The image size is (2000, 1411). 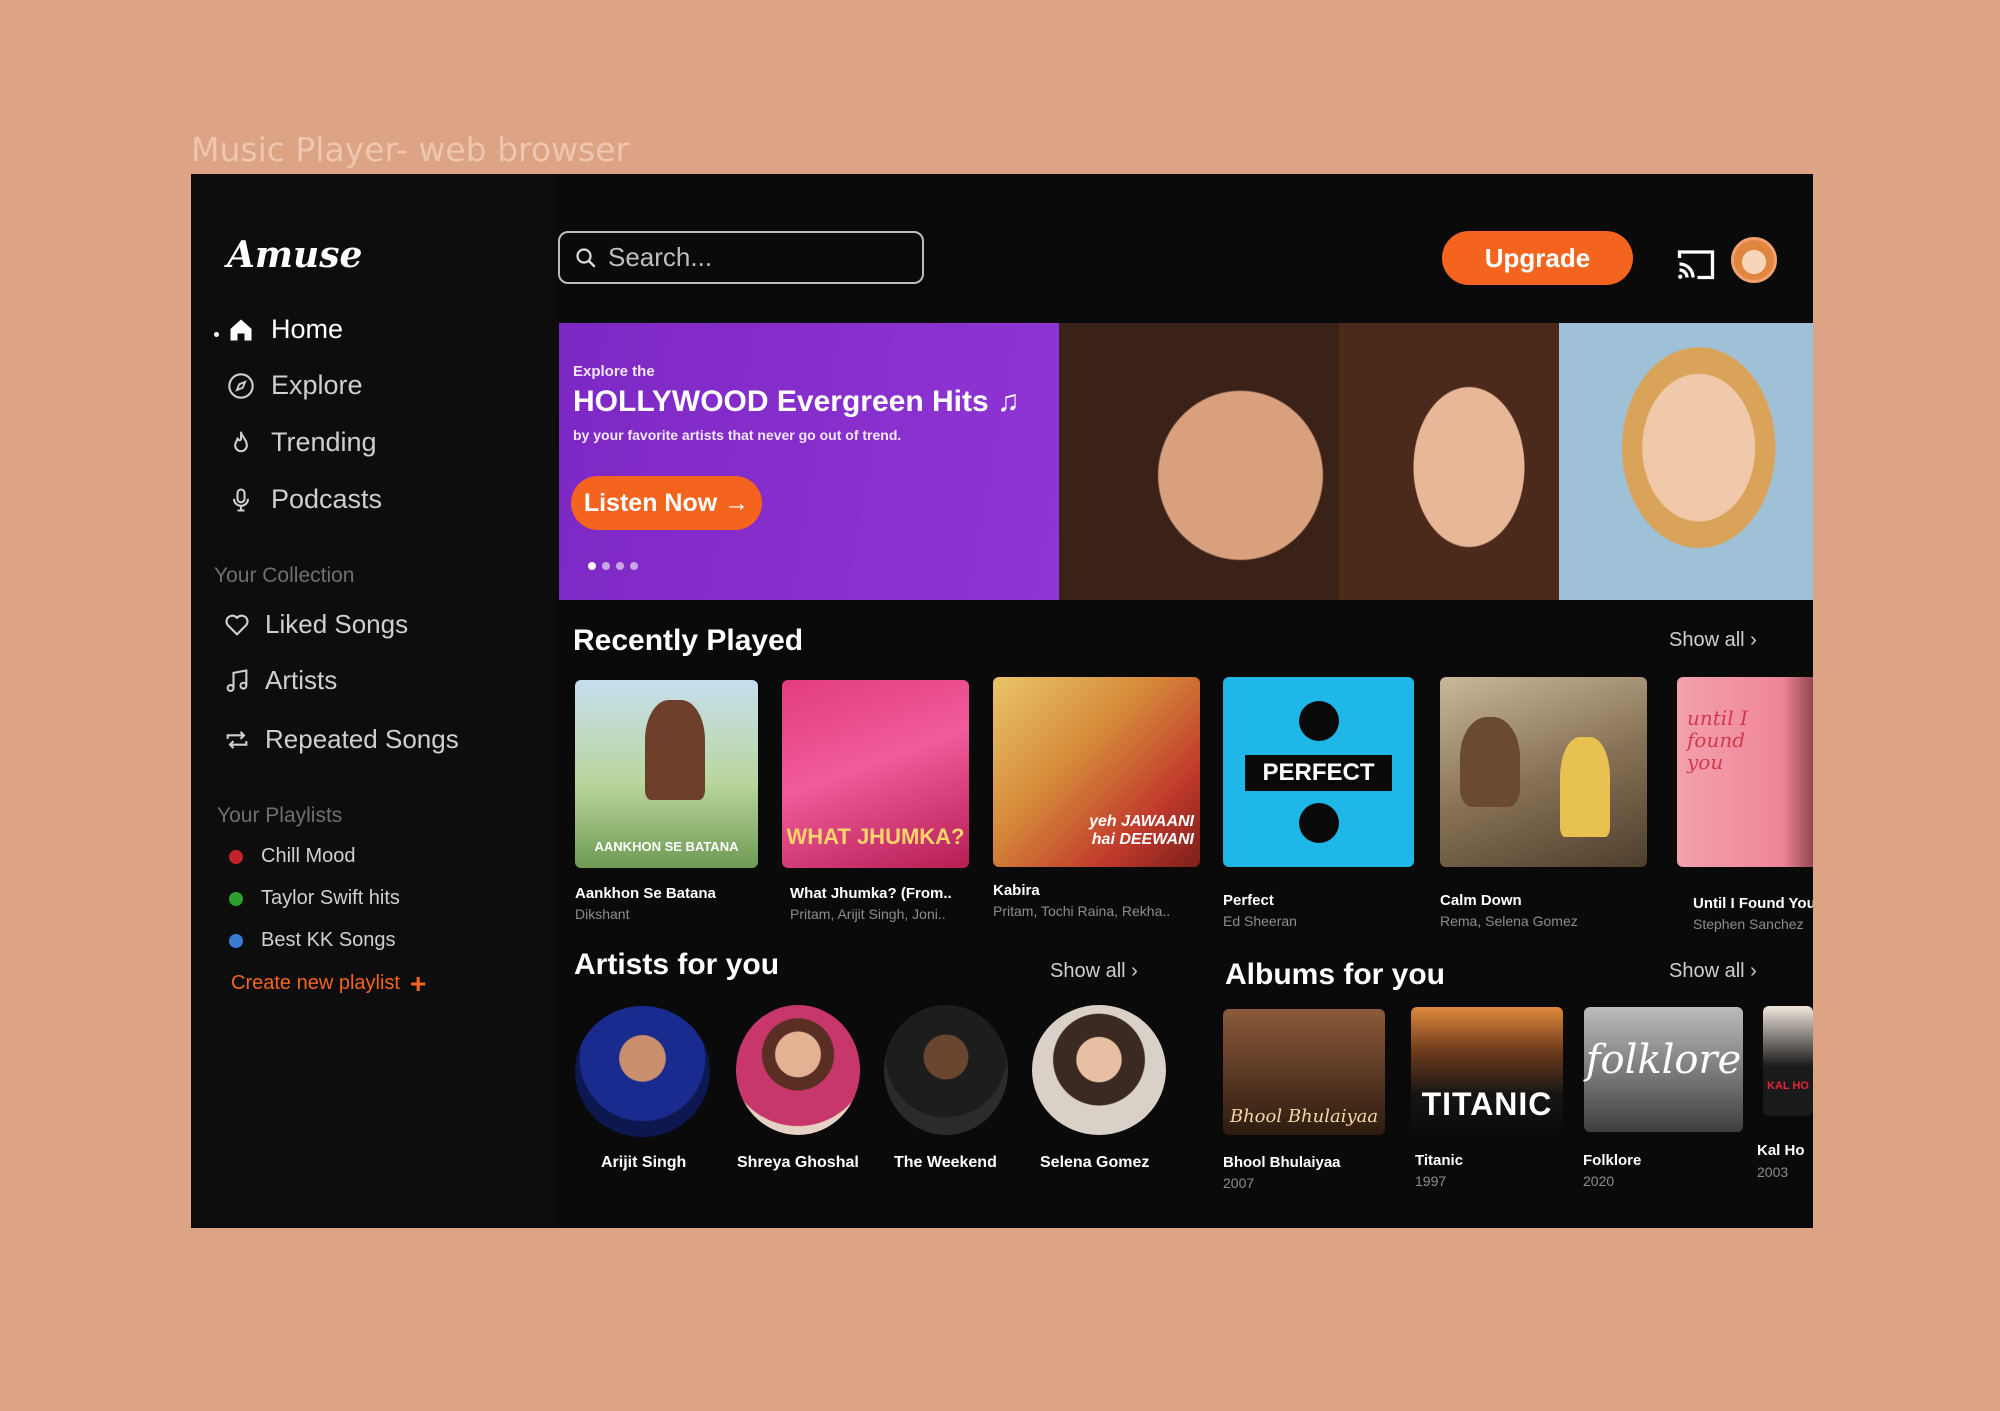 I want to click on cover-text: until I found you, so click(x=1717, y=740).